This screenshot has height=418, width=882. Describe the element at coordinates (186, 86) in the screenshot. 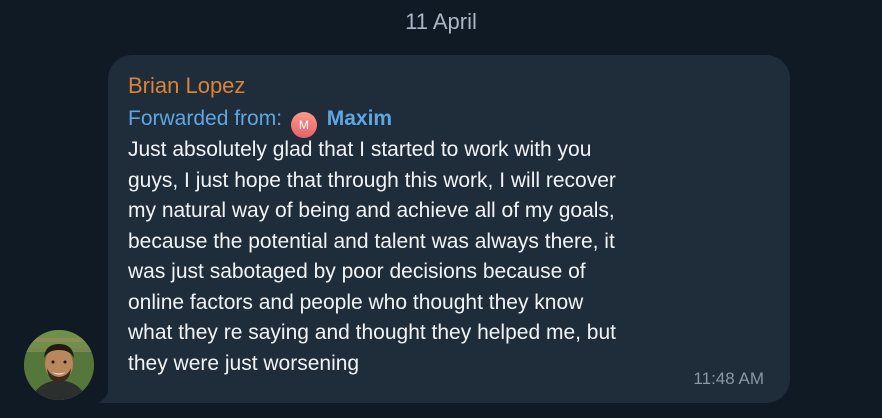

I see `sender-name: Brian Lopez` at that location.